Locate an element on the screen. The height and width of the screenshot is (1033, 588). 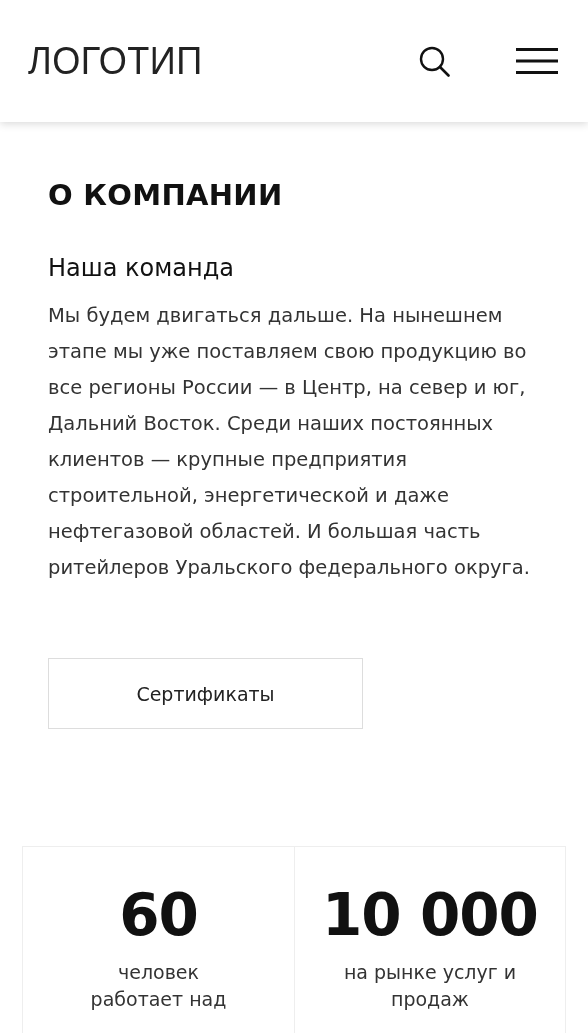
section-subtitle: Наша команда is located at coordinates (142, 268).